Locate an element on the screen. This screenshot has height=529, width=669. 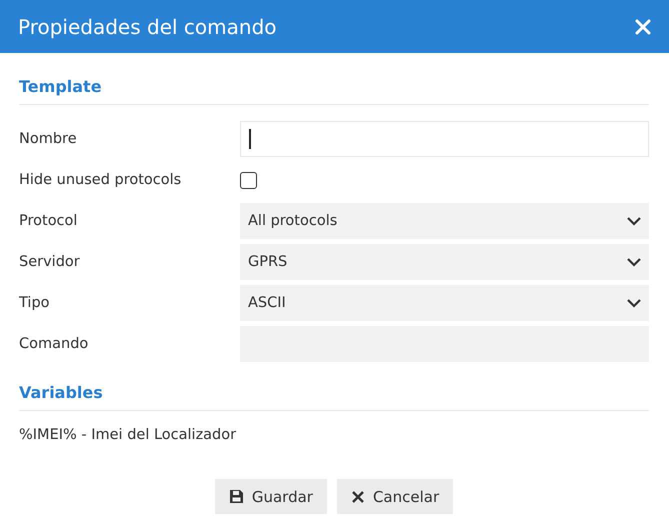
save-button: Guardar is located at coordinates (270, 496).